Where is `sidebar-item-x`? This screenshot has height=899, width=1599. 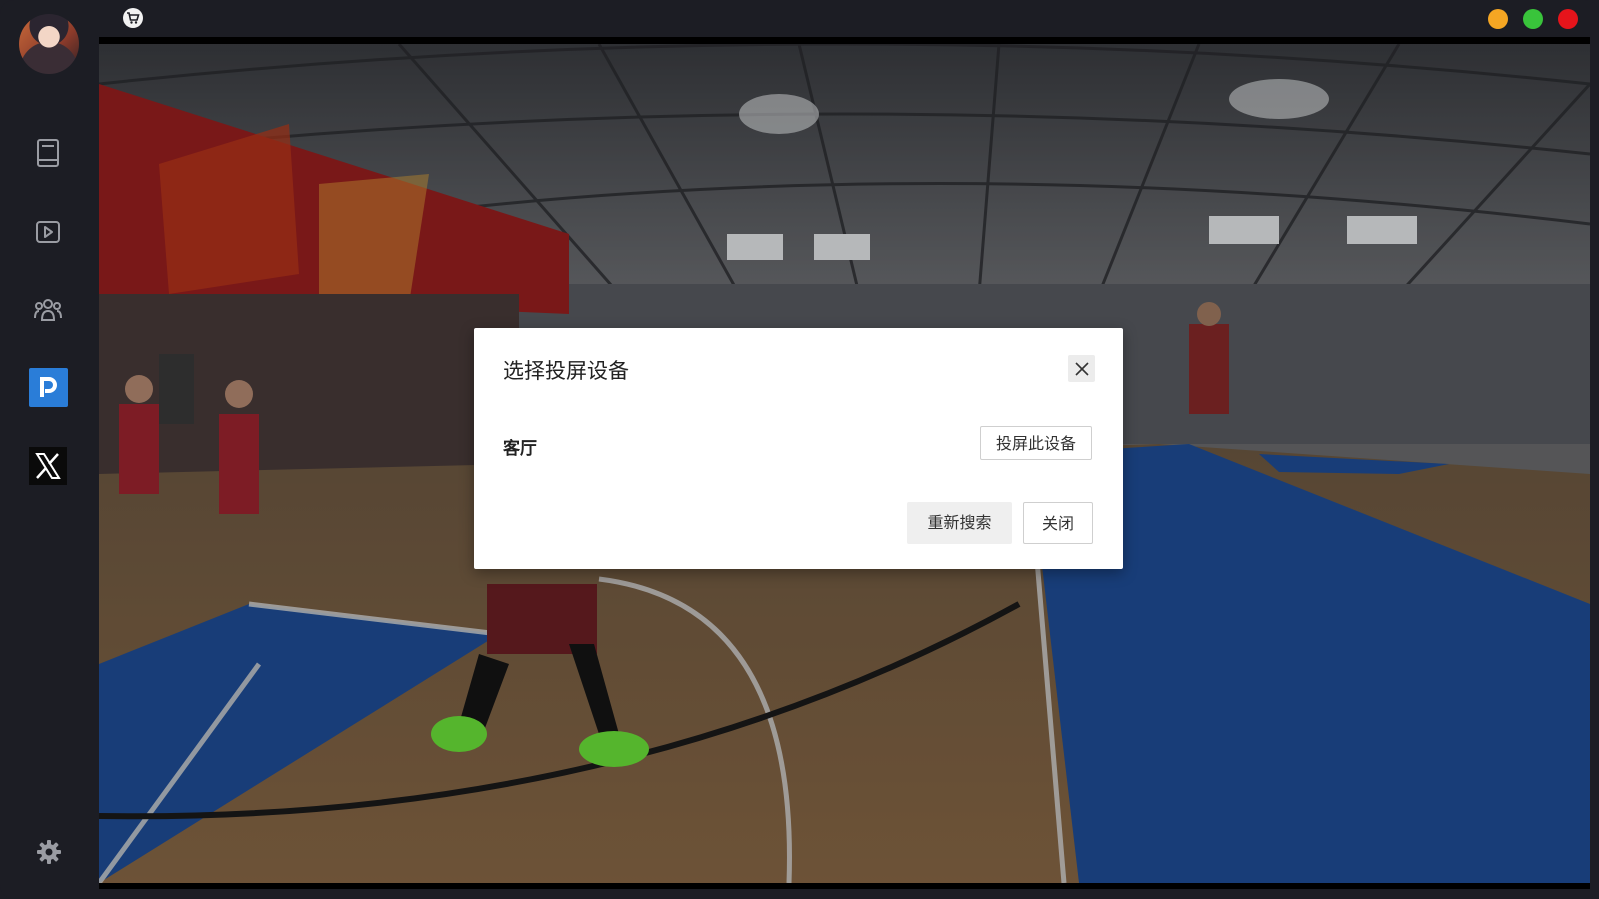
sidebar-item-x is located at coordinates (48, 466).